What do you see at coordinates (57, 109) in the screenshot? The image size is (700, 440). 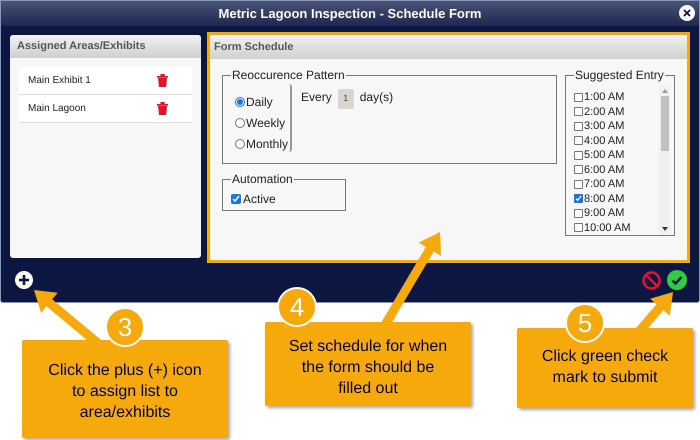 I see `area-name: Main Lagoon` at bounding box center [57, 109].